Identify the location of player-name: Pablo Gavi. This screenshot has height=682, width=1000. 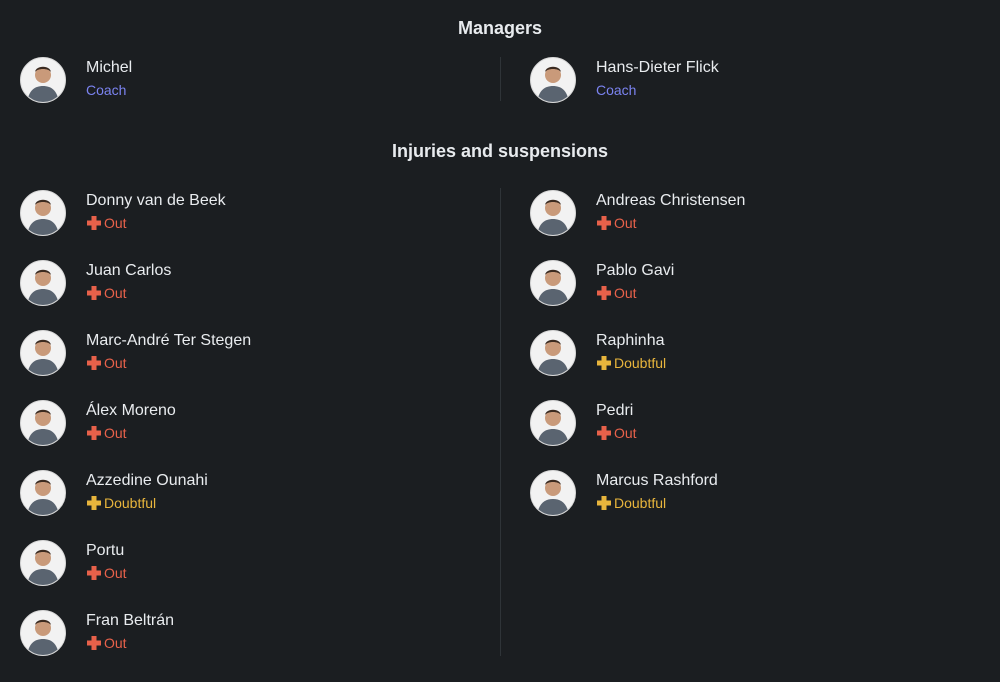
(635, 270).